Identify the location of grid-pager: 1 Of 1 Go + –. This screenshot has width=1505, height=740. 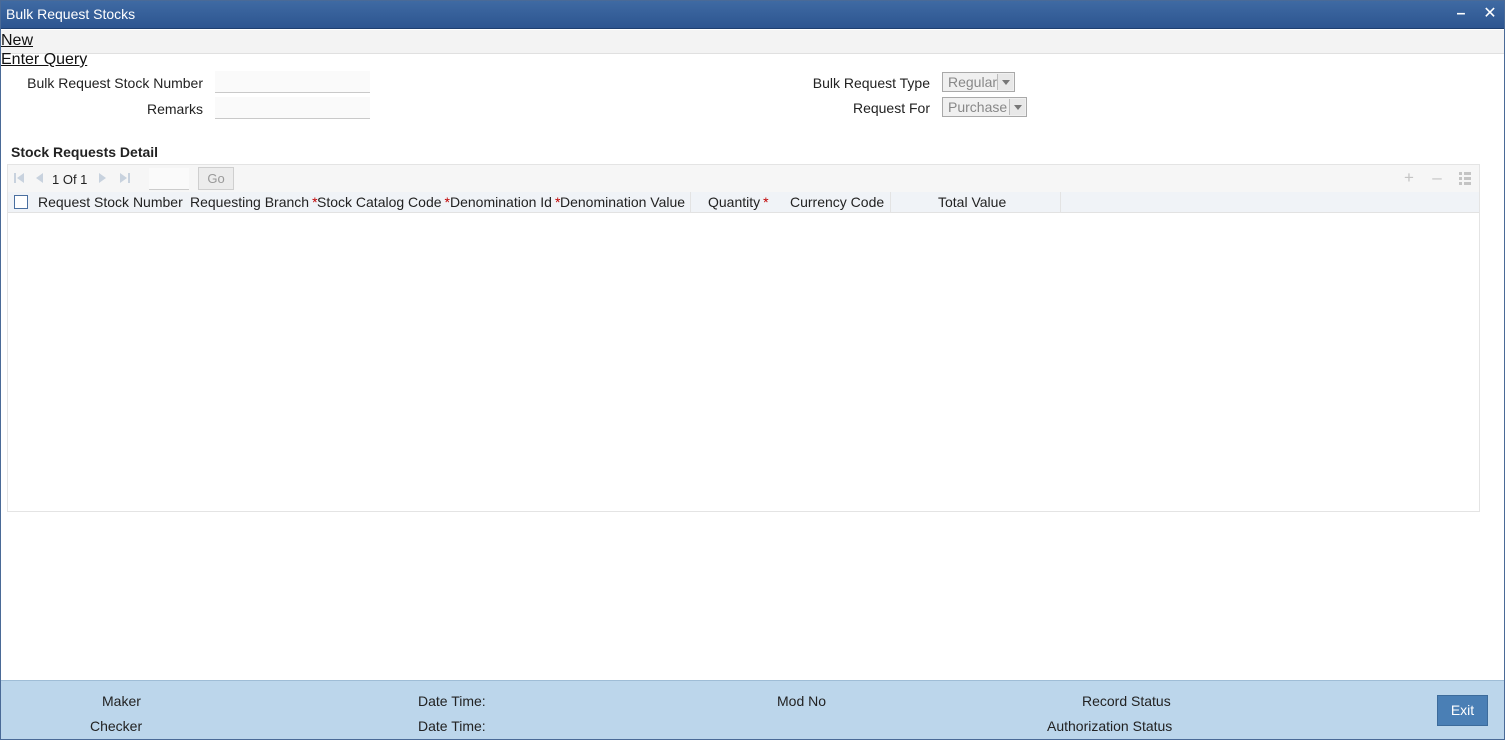
(743, 178).